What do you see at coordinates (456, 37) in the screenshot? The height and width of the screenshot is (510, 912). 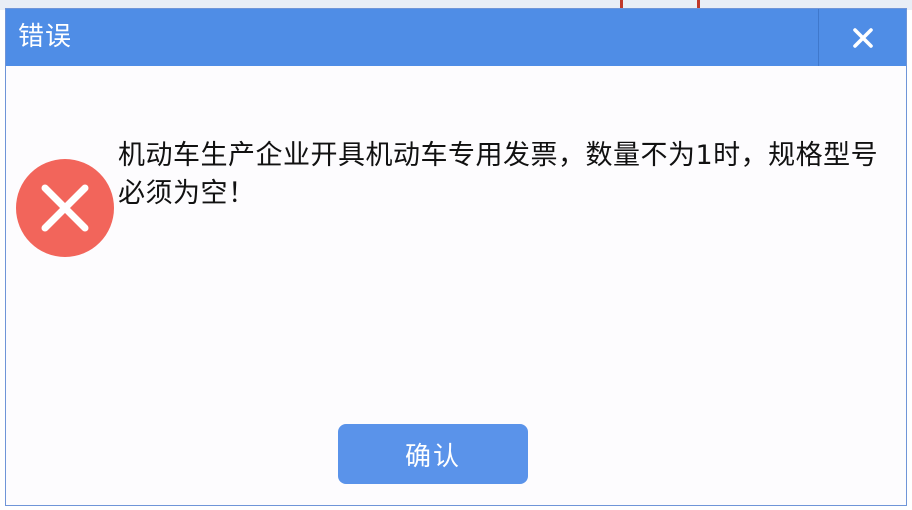 I see `dialog-titlebar: 错误` at bounding box center [456, 37].